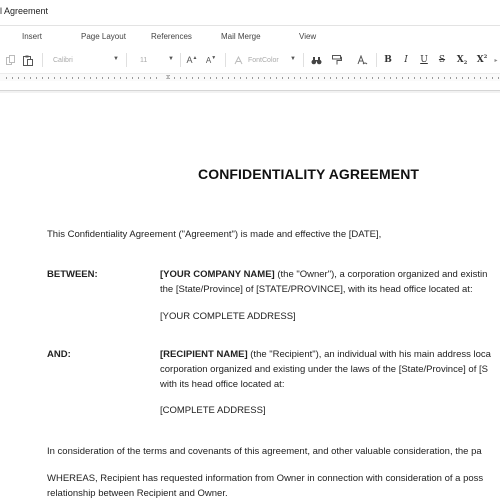 This screenshot has width=500, height=500. Describe the element at coordinates (171, 36) in the screenshot. I see `menu-references: References` at that location.